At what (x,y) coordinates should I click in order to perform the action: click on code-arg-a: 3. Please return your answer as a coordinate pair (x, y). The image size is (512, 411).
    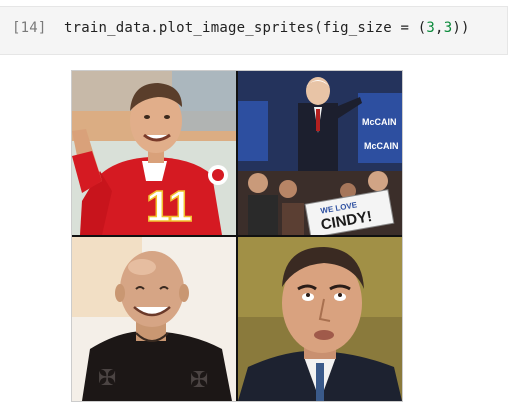
    Looking at the image, I should click on (431, 28).